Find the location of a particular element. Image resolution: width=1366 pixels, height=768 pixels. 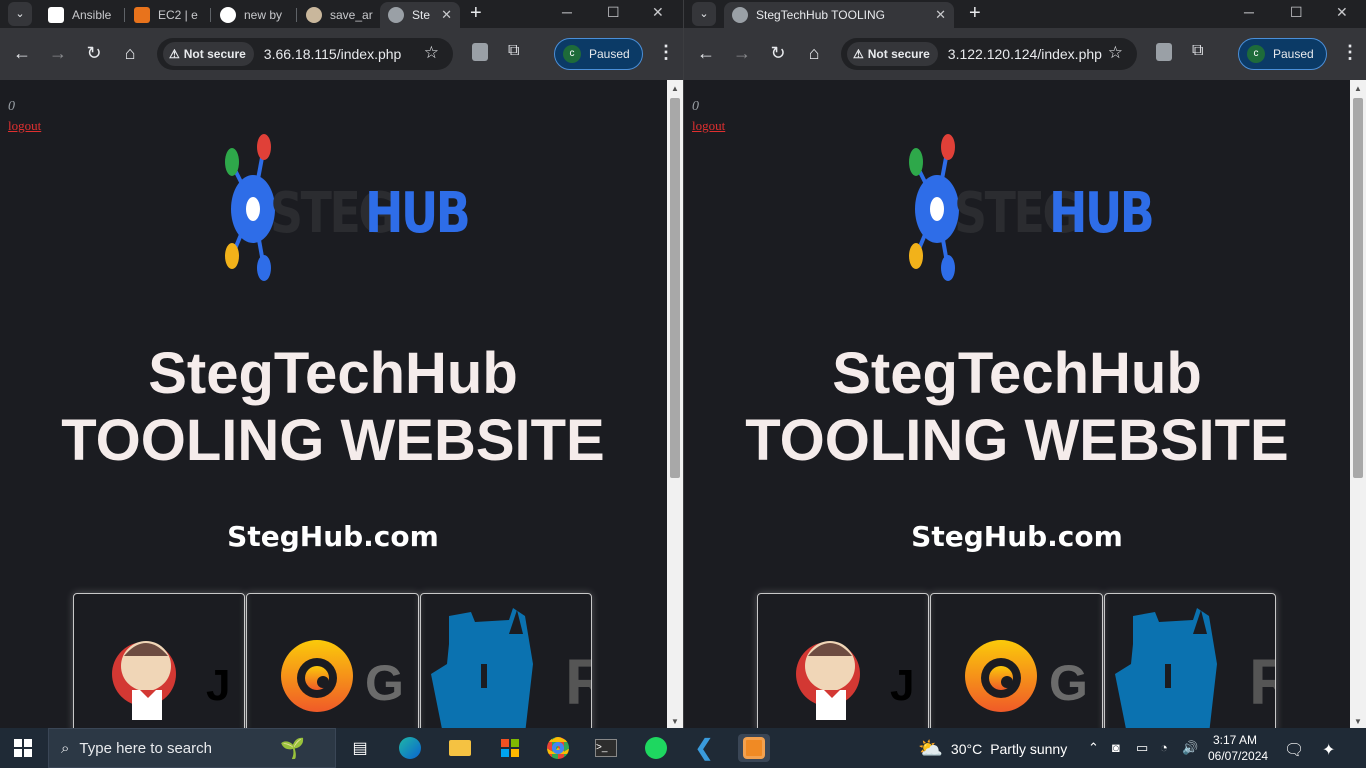

tab-save: save_ar is located at coordinates (338, 15).